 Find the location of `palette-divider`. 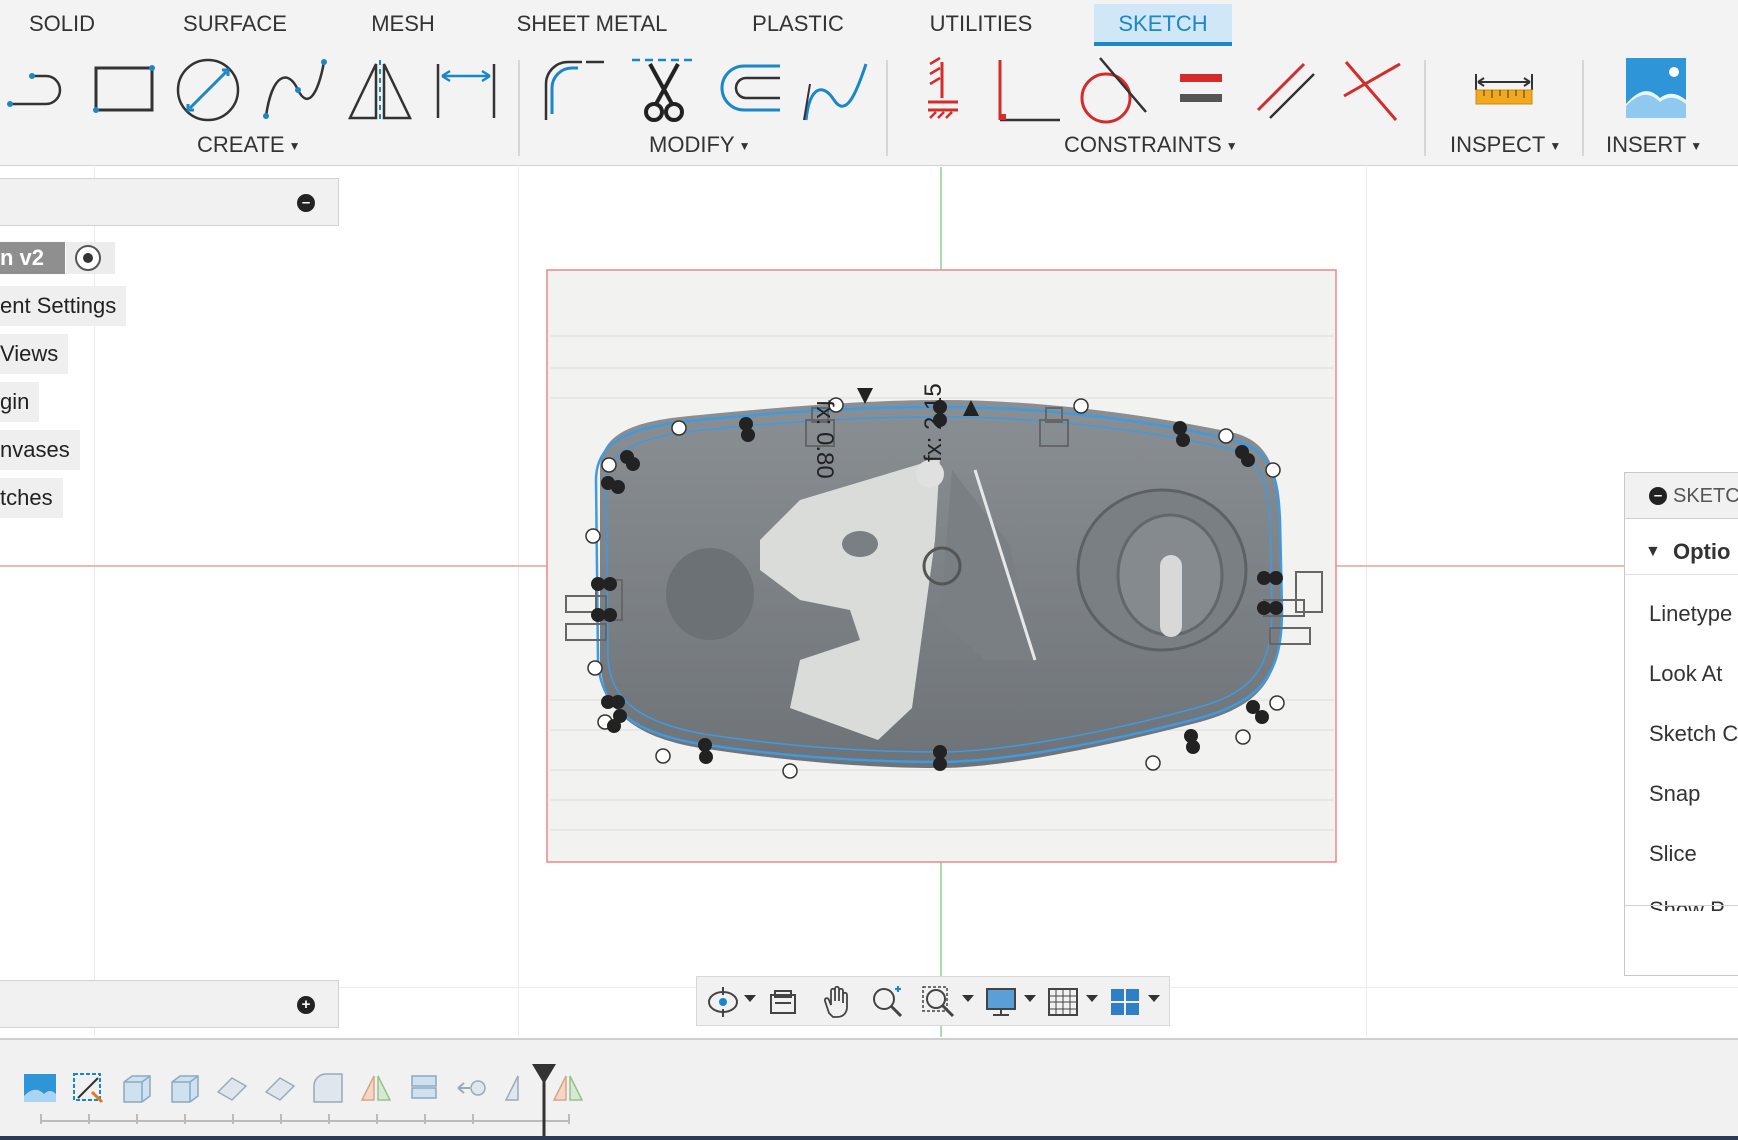

palette-divider is located at coordinates (1681, 905).